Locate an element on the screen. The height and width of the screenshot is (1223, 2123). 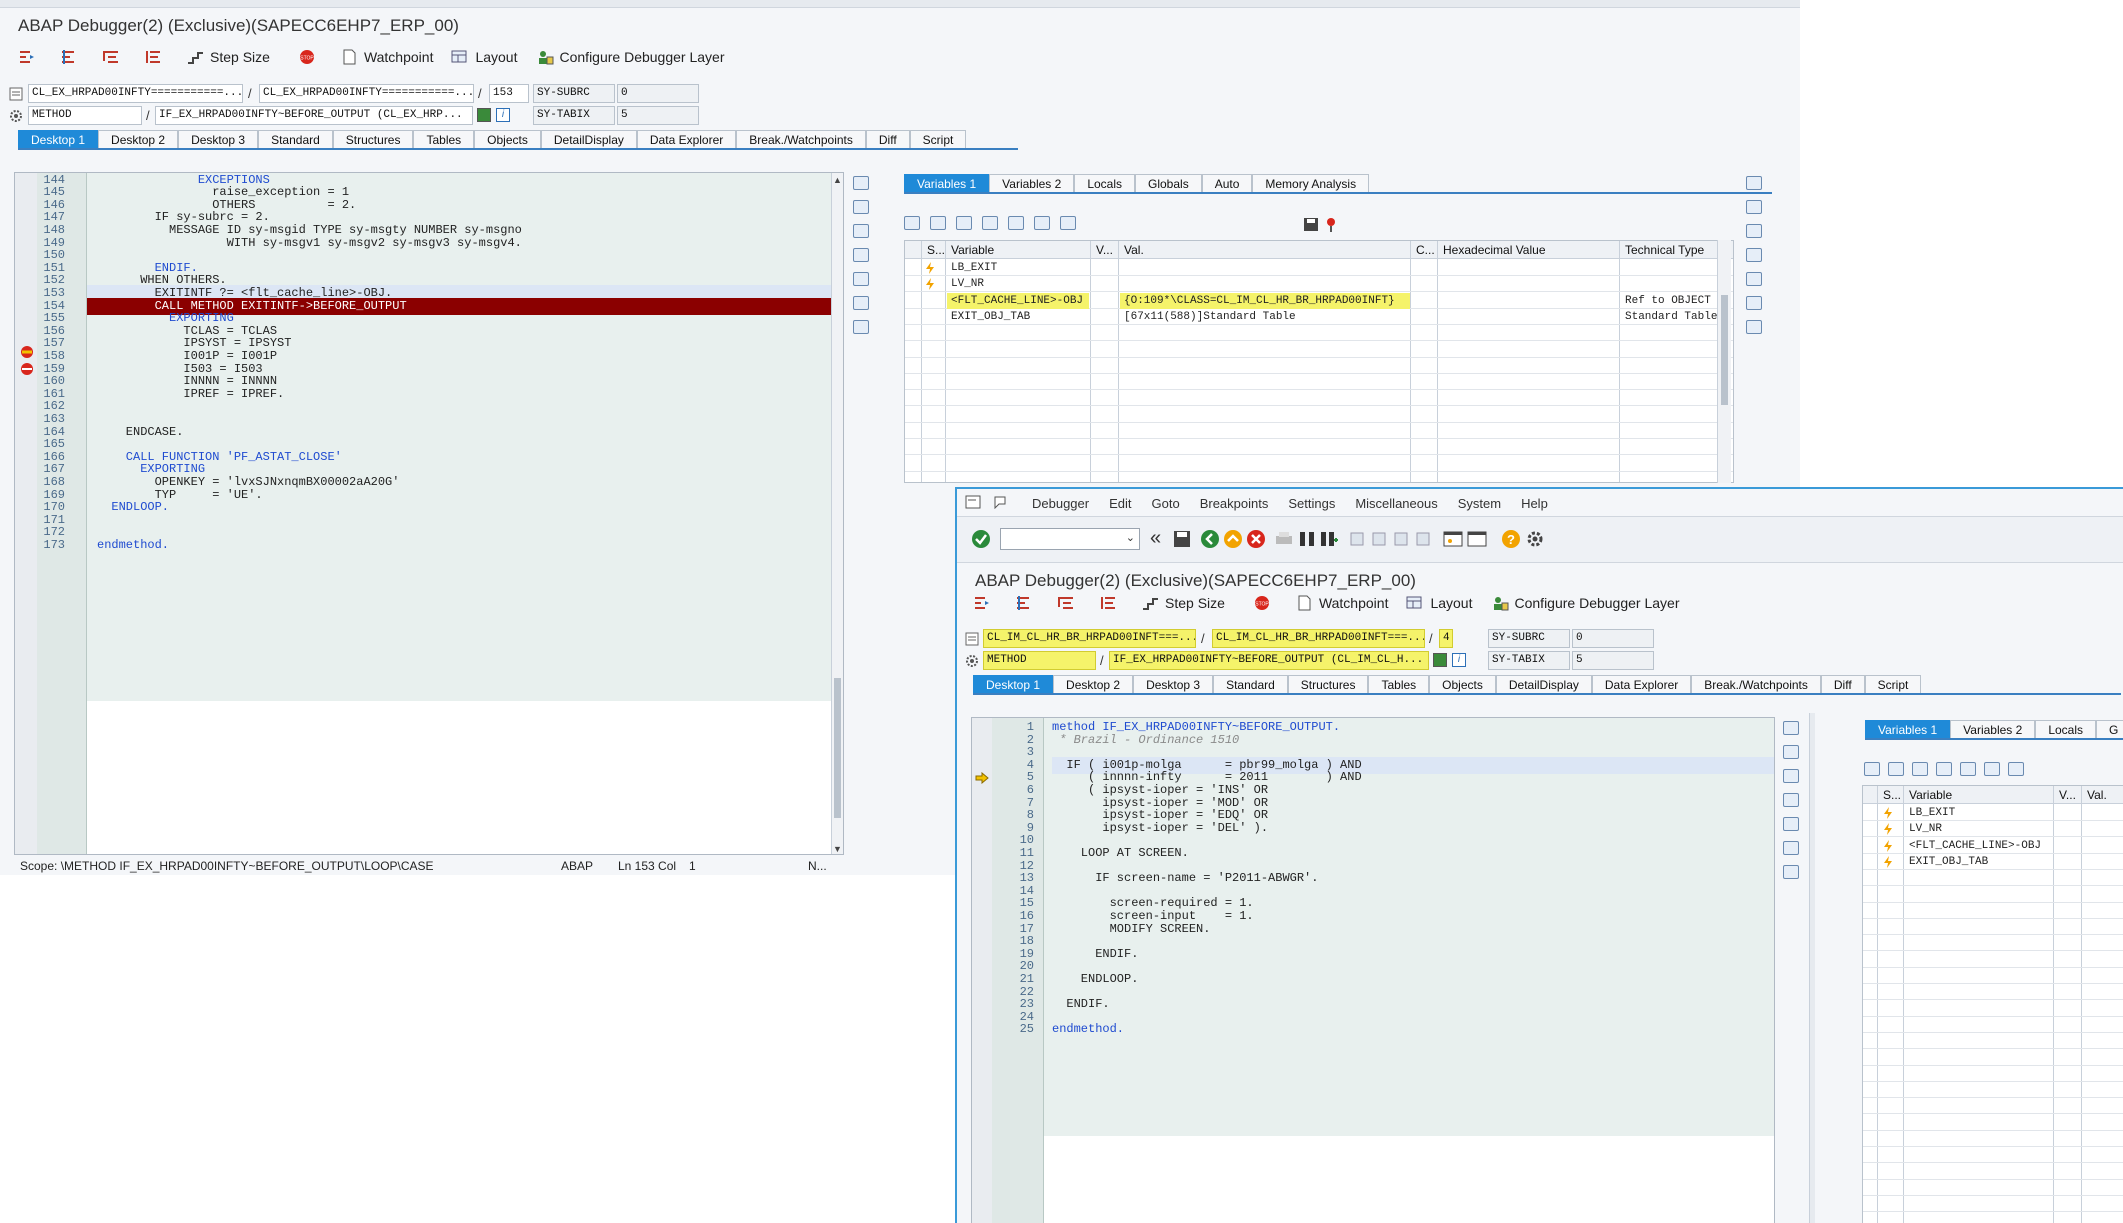
line-field: 153 is located at coordinates (509, 93).